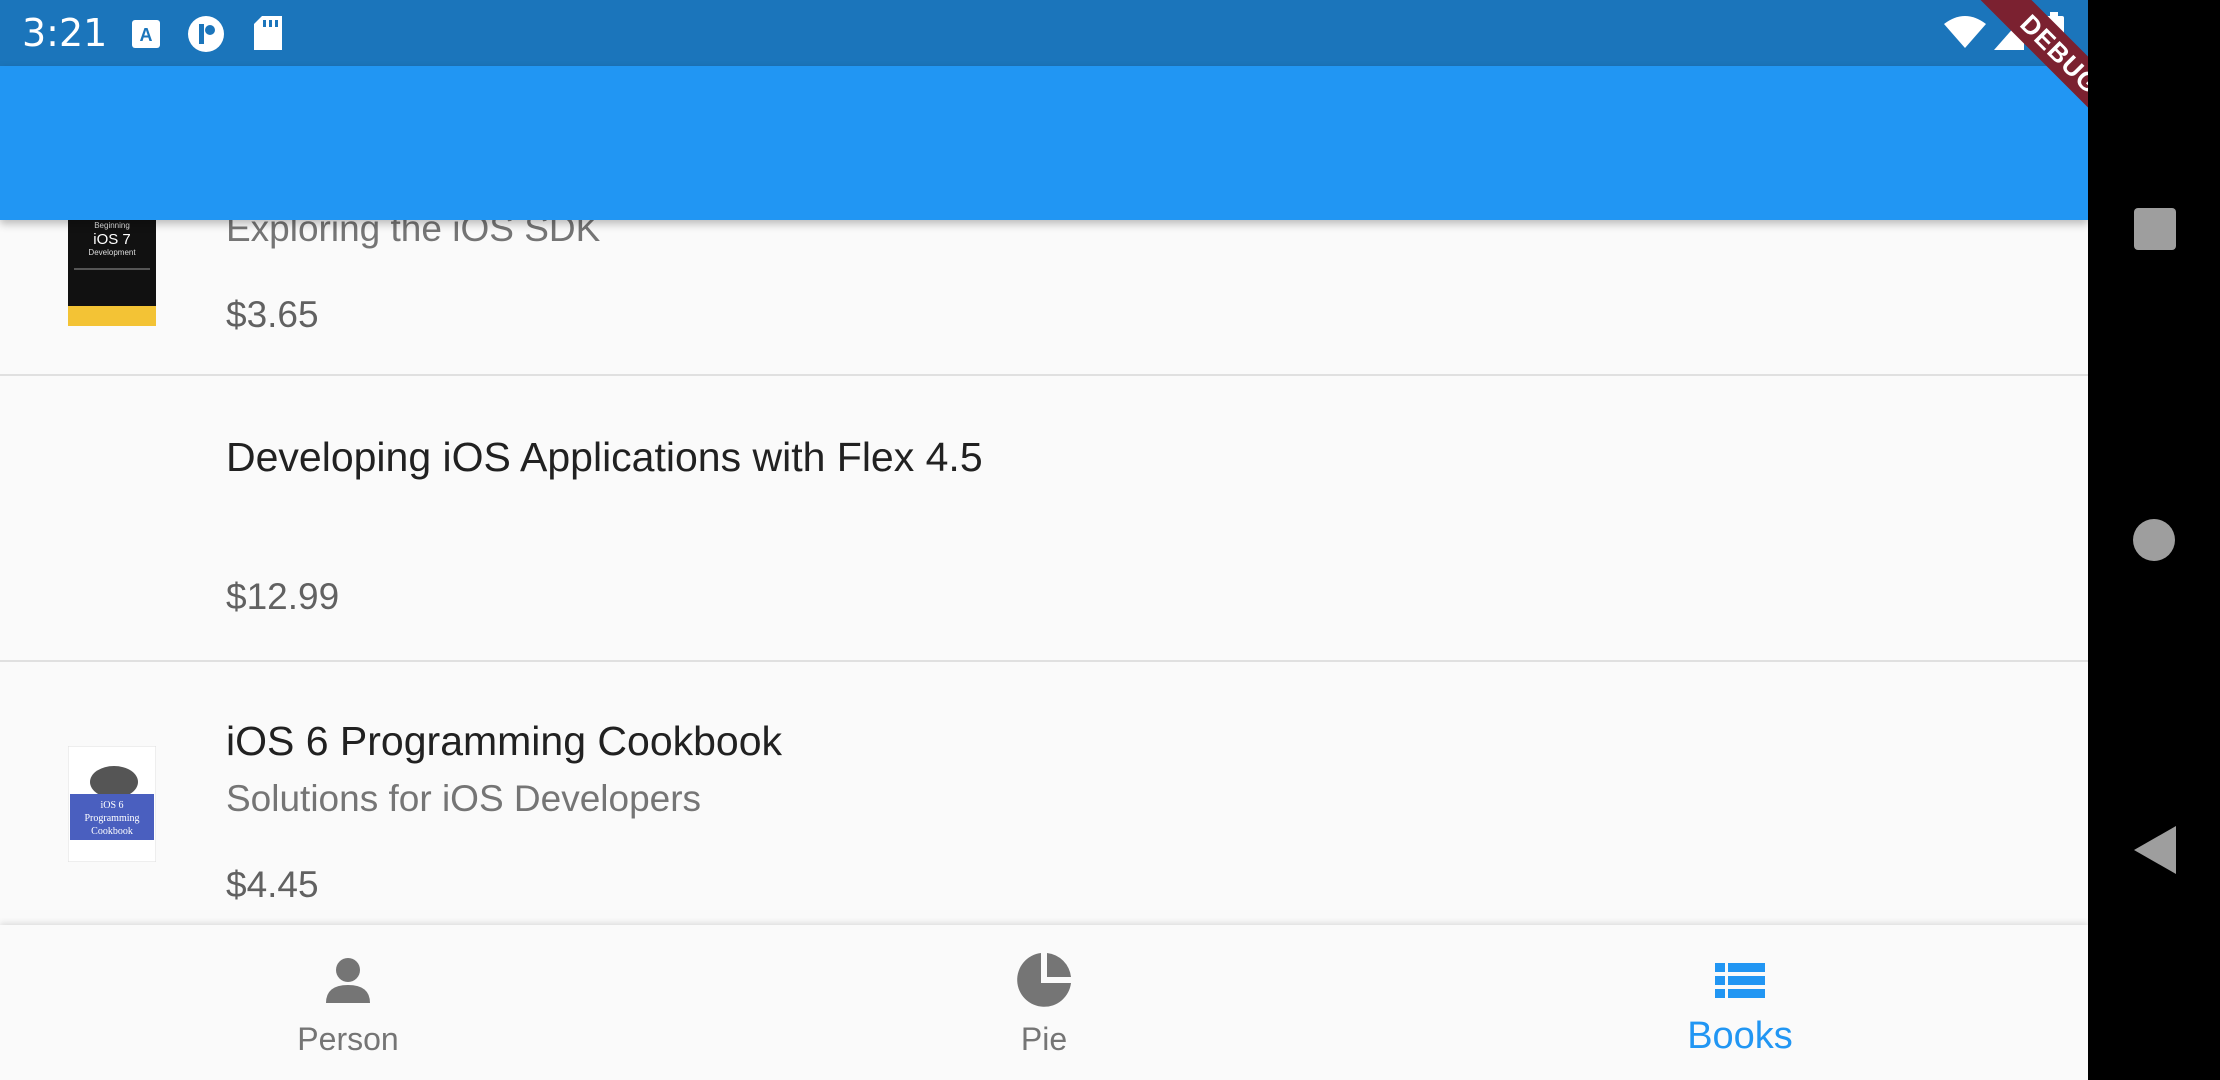  I want to click on a-icon: A, so click(146, 34).